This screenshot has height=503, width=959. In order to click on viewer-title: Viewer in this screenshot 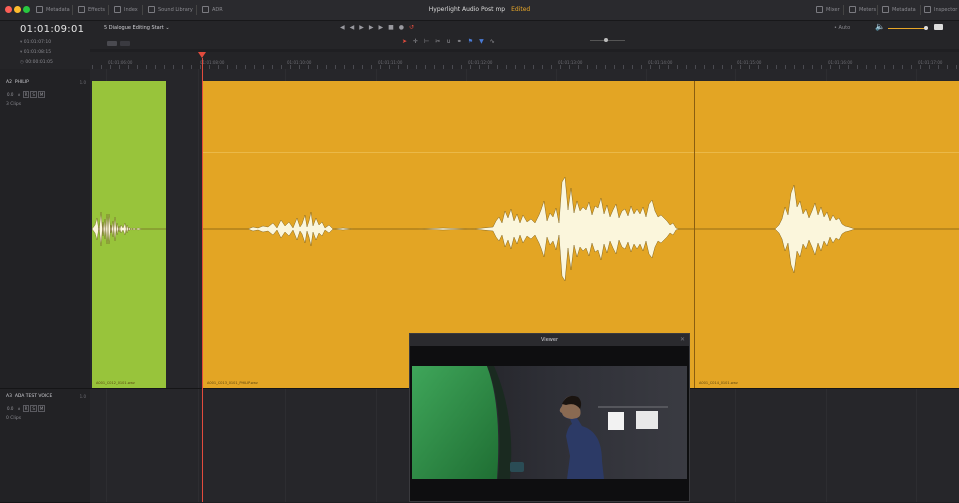, I will do `click(549, 340)`.